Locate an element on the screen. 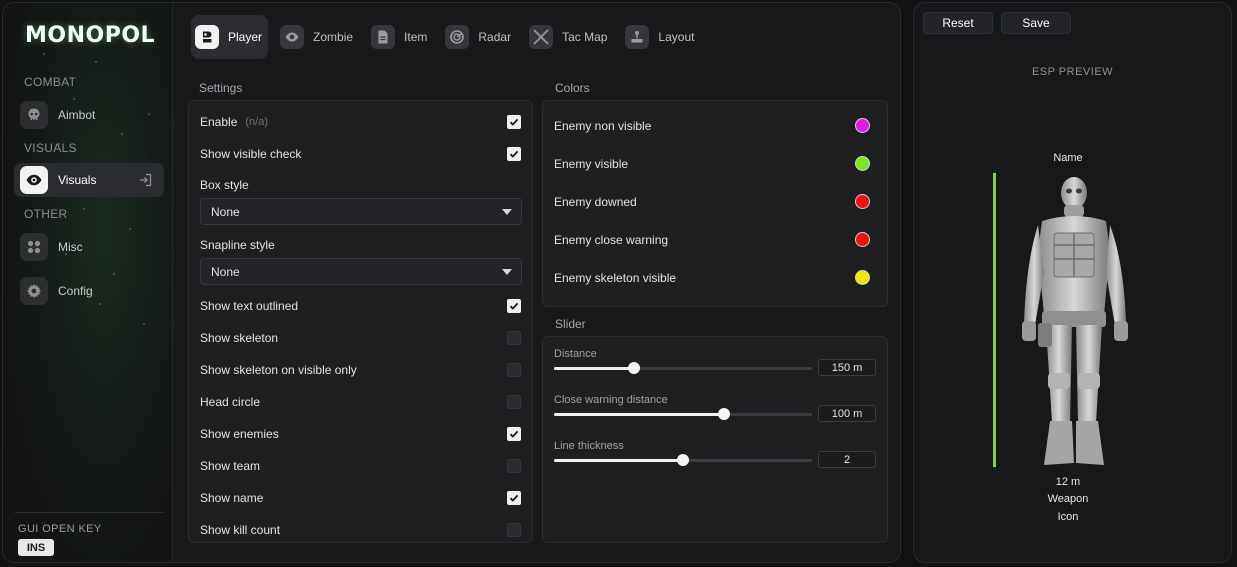  slider-value-input: 150 m is located at coordinates (847, 367).